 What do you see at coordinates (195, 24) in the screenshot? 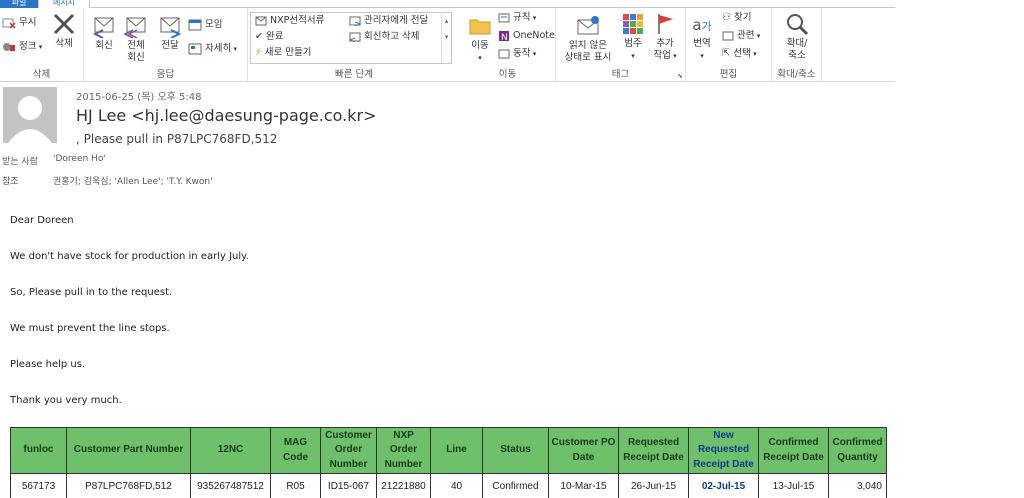
I see `meeting-icon` at bounding box center [195, 24].